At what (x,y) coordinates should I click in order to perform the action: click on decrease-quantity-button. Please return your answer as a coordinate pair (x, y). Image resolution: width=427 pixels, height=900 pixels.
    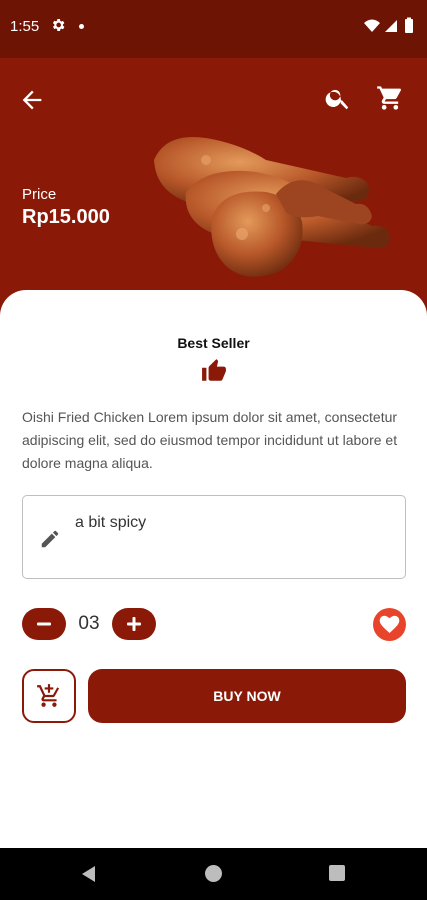
    Looking at the image, I should click on (44, 624).